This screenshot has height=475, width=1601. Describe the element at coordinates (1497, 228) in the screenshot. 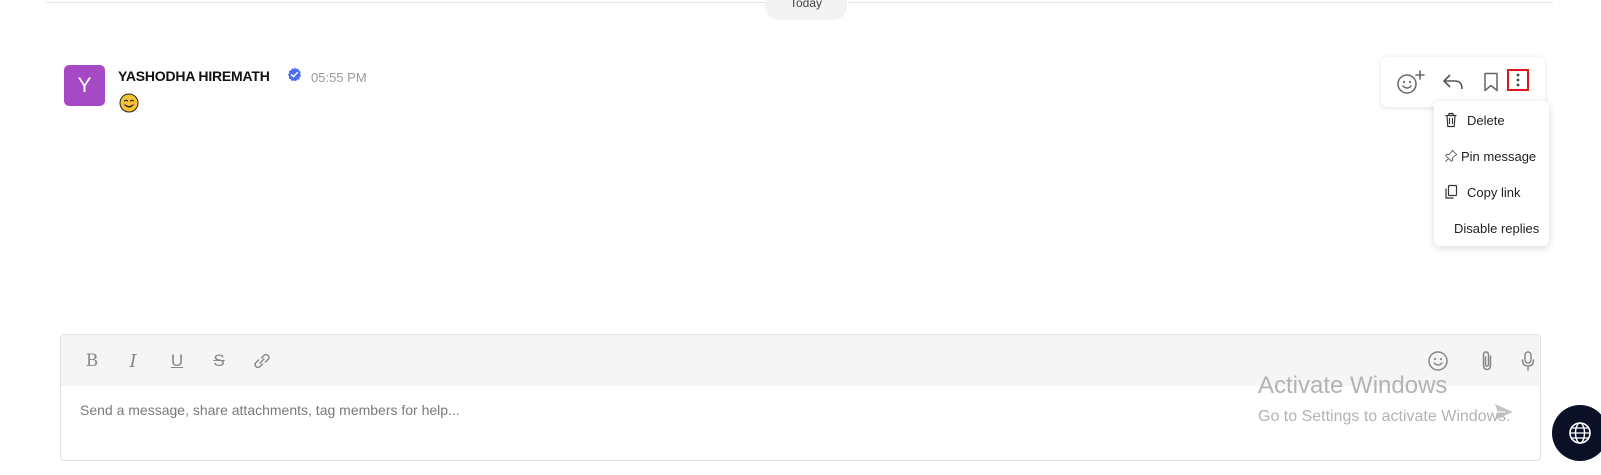

I see `menu-item-label: Disable replies` at that location.